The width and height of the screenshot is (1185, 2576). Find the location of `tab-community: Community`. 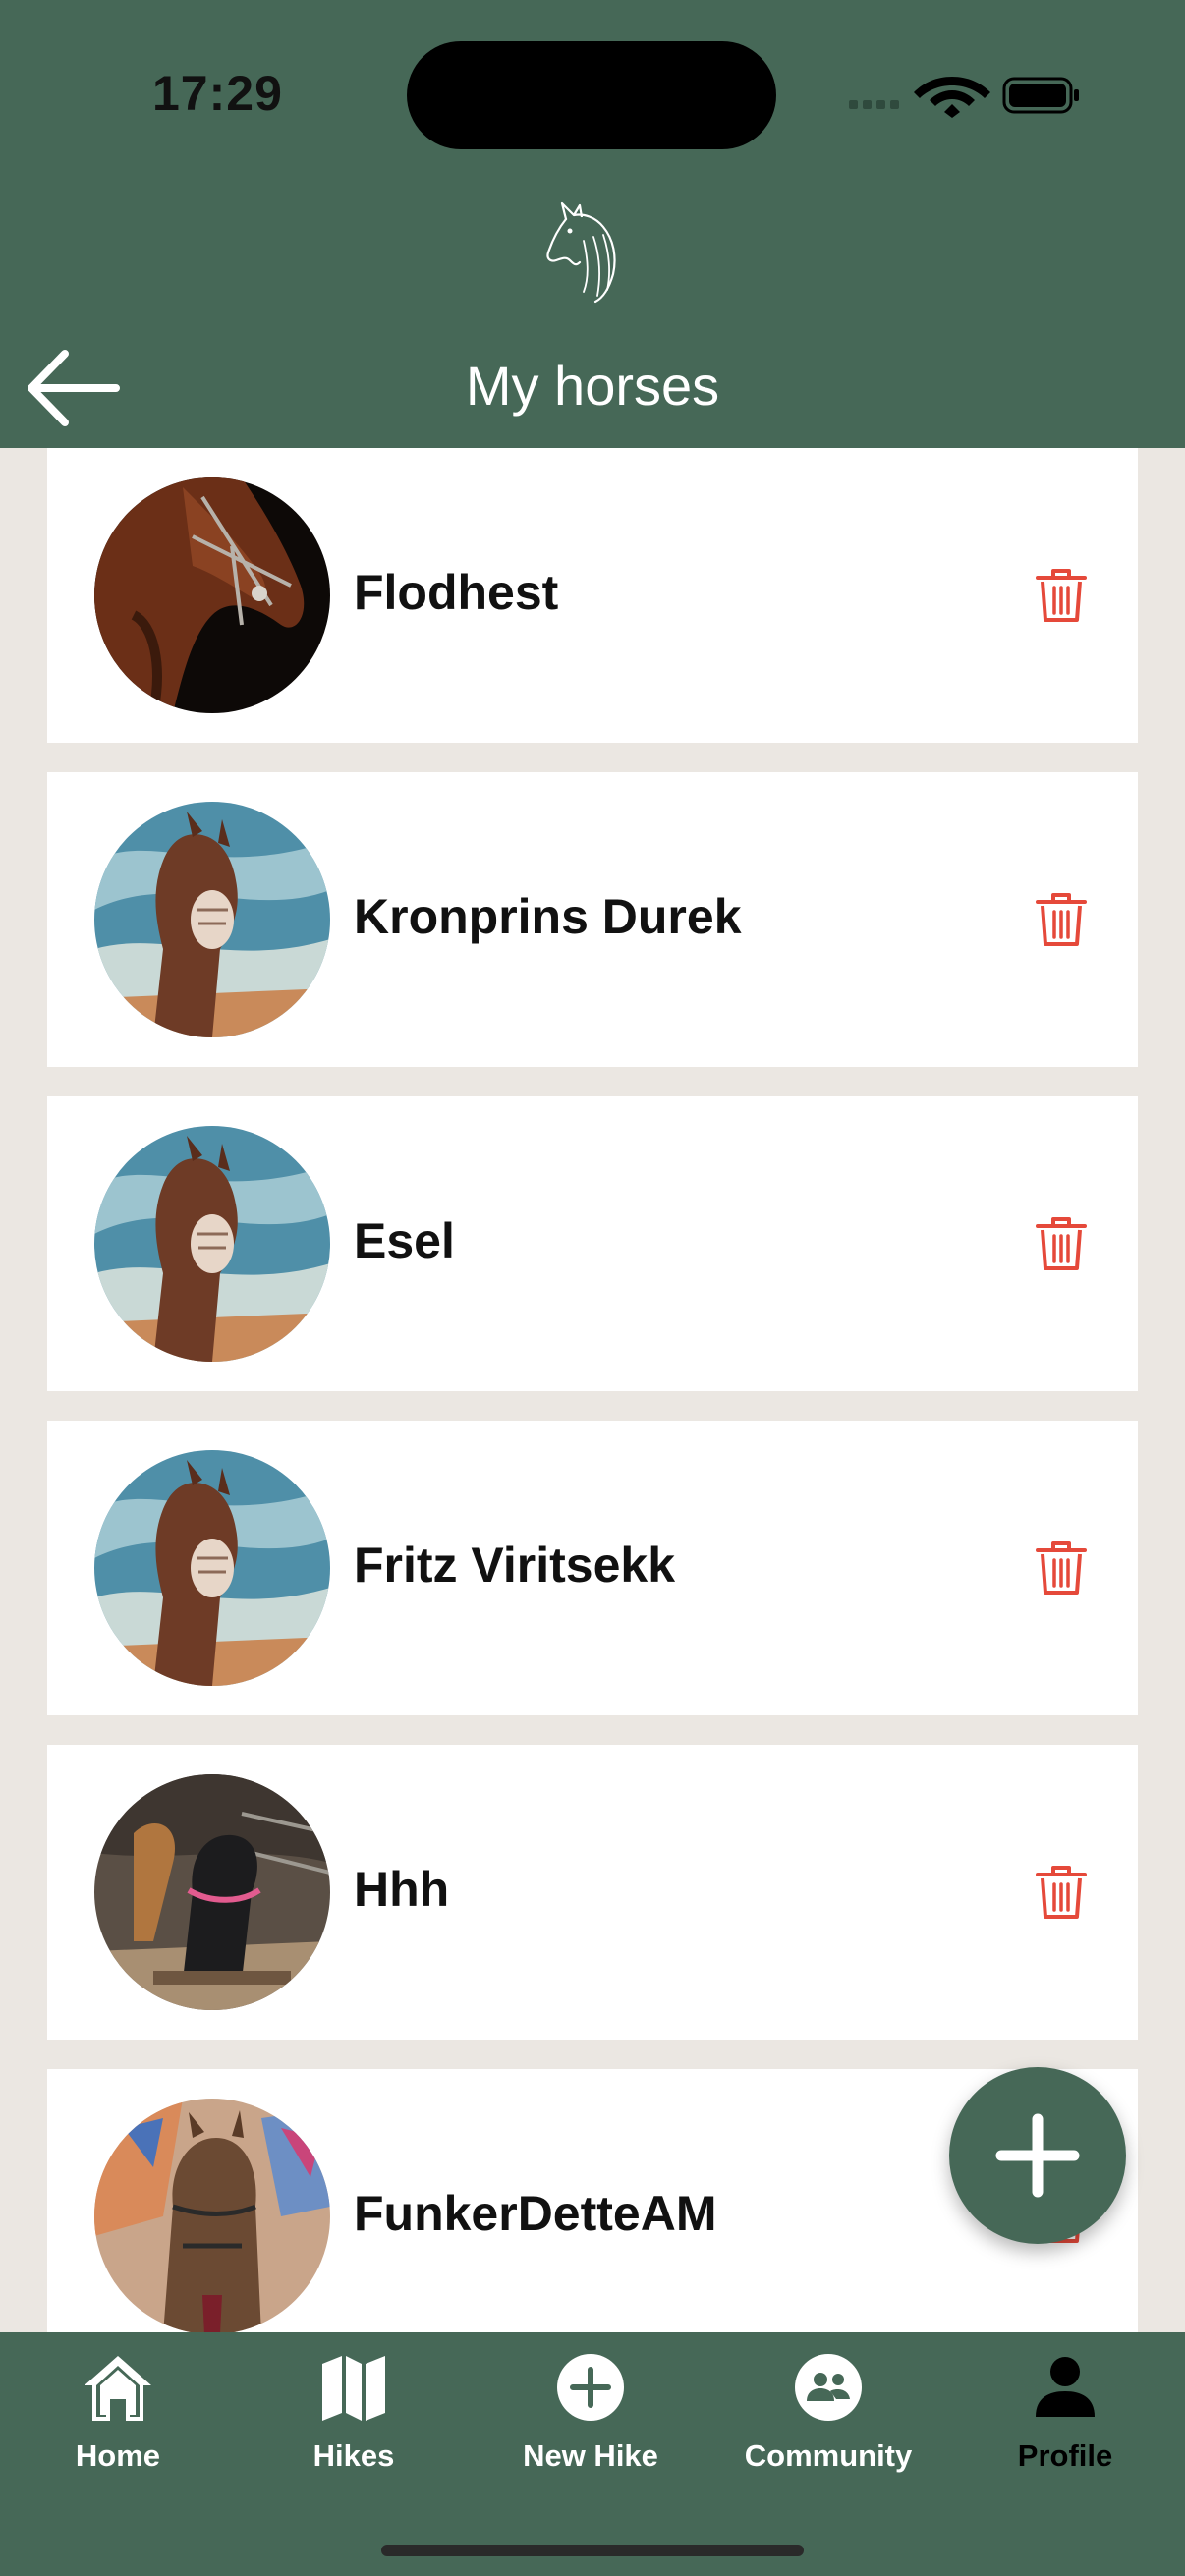

tab-community: Community is located at coordinates (828, 2411).